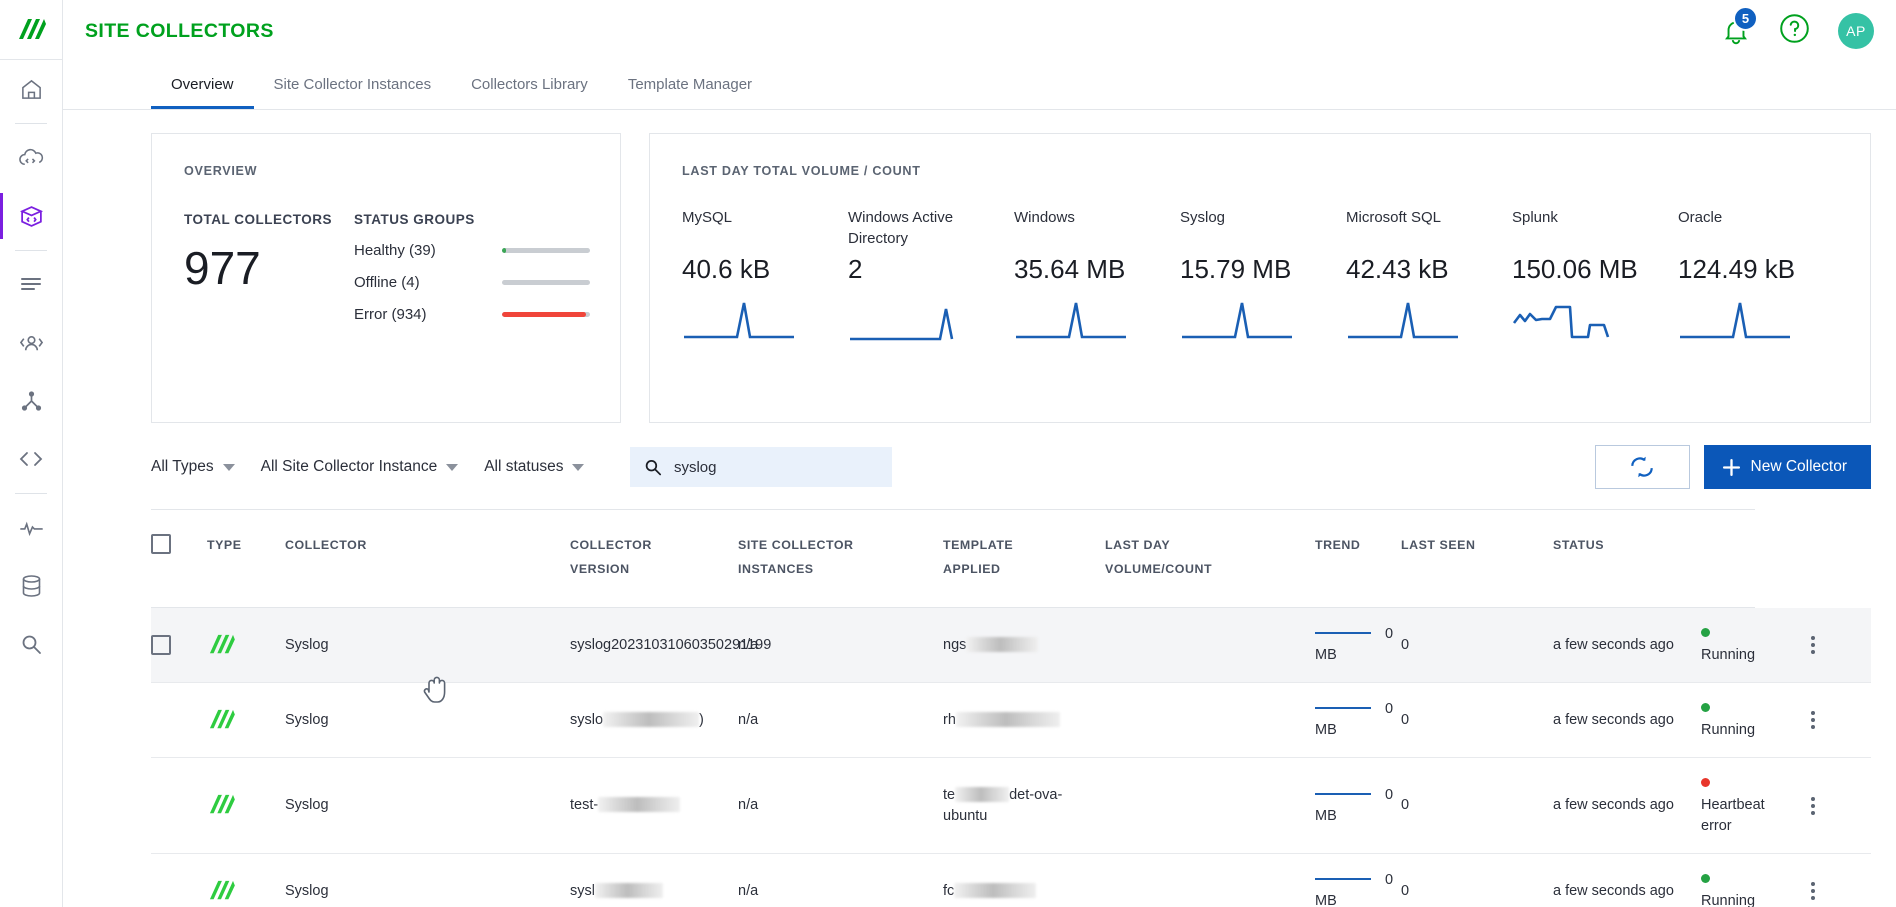 The width and height of the screenshot is (1896, 907). What do you see at coordinates (1477, 645) in the screenshot?
I see `row-trend: 0` at bounding box center [1477, 645].